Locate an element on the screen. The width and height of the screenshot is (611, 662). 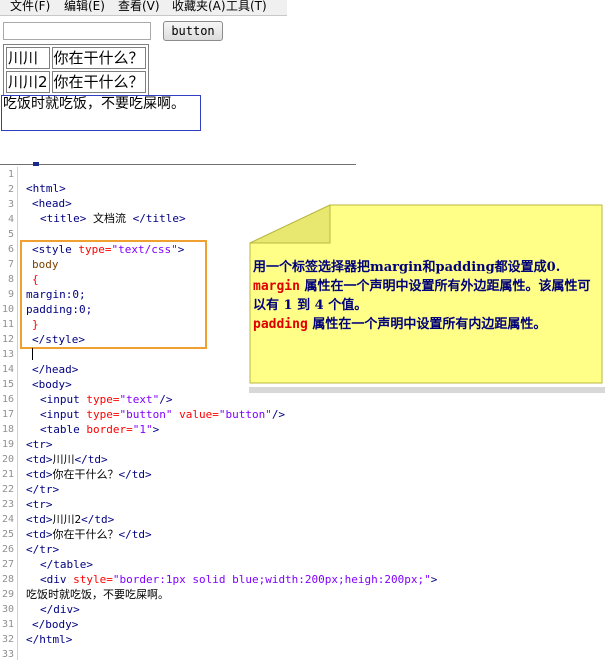
line-number: 11 is located at coordinates (7, 324).